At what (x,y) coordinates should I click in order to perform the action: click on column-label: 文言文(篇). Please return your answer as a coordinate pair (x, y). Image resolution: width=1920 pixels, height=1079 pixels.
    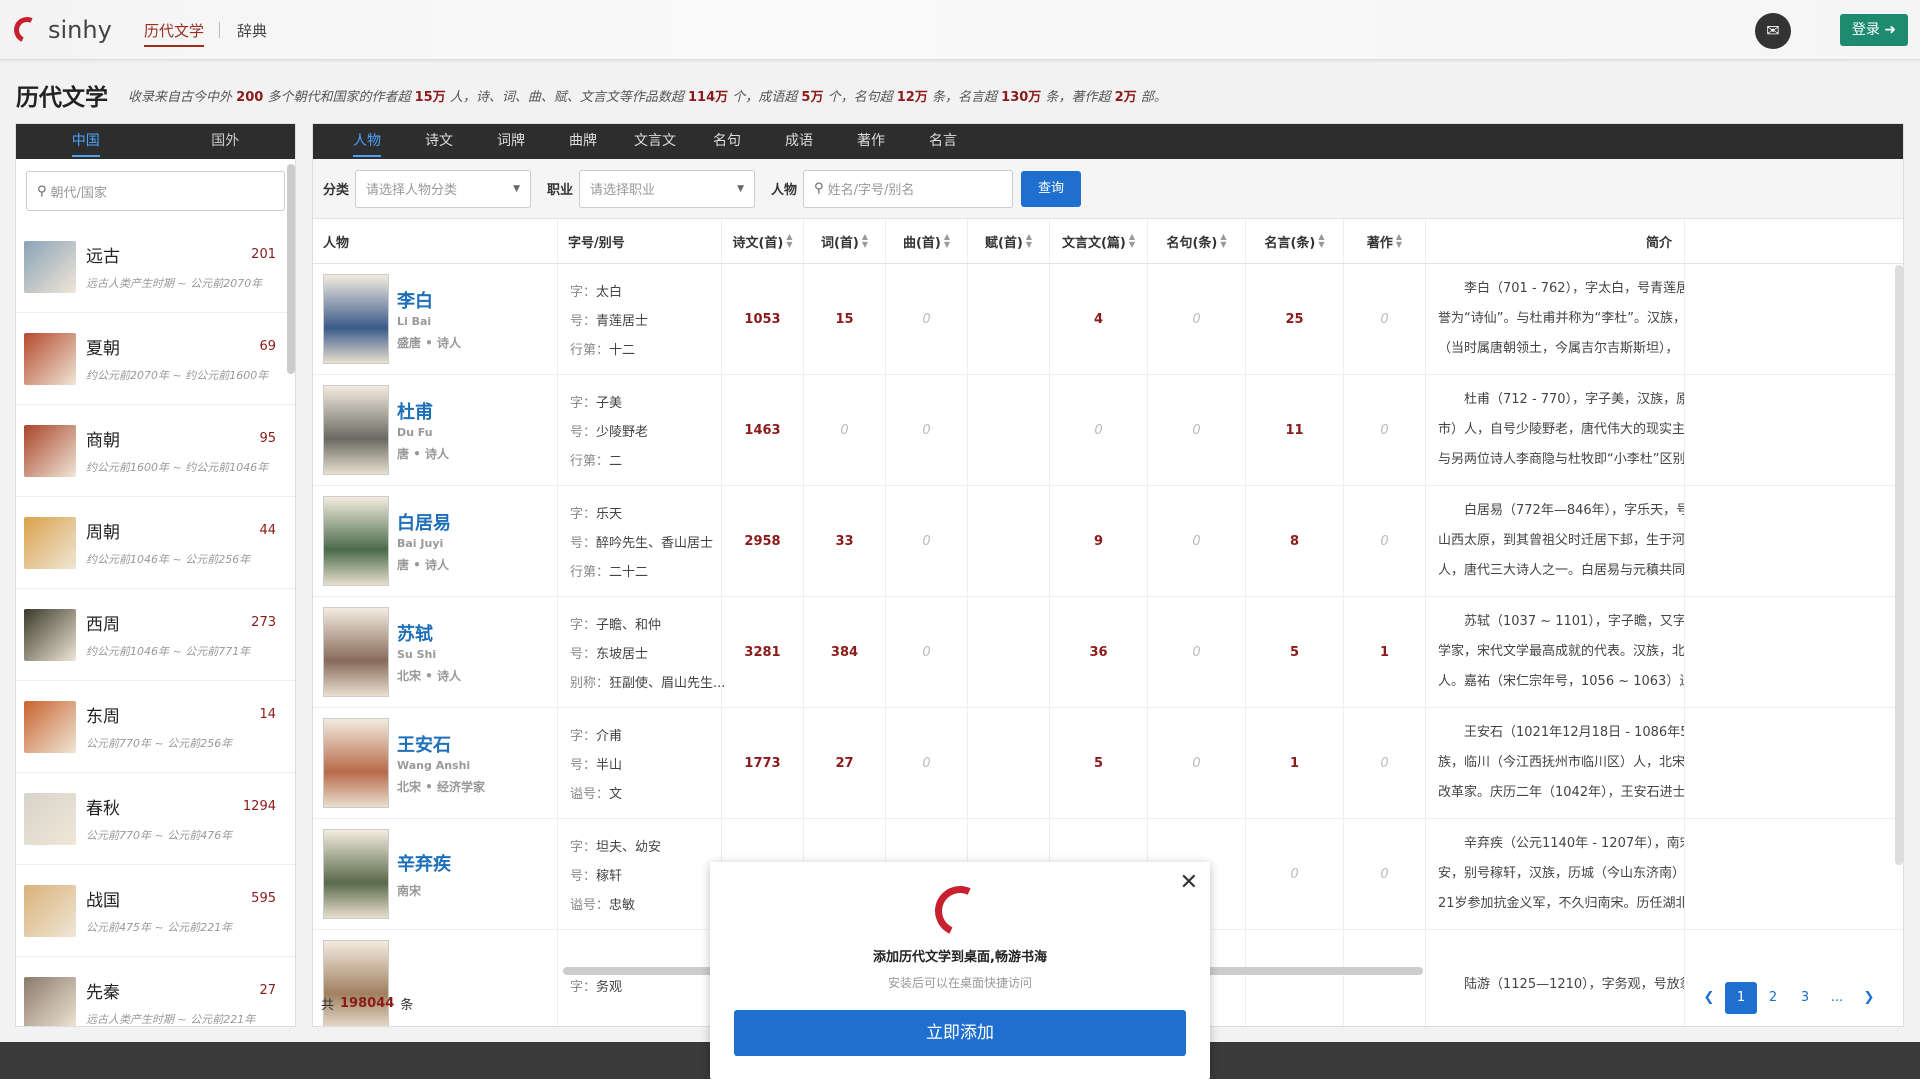
    Looking at the image, I should click on (1093, 243).